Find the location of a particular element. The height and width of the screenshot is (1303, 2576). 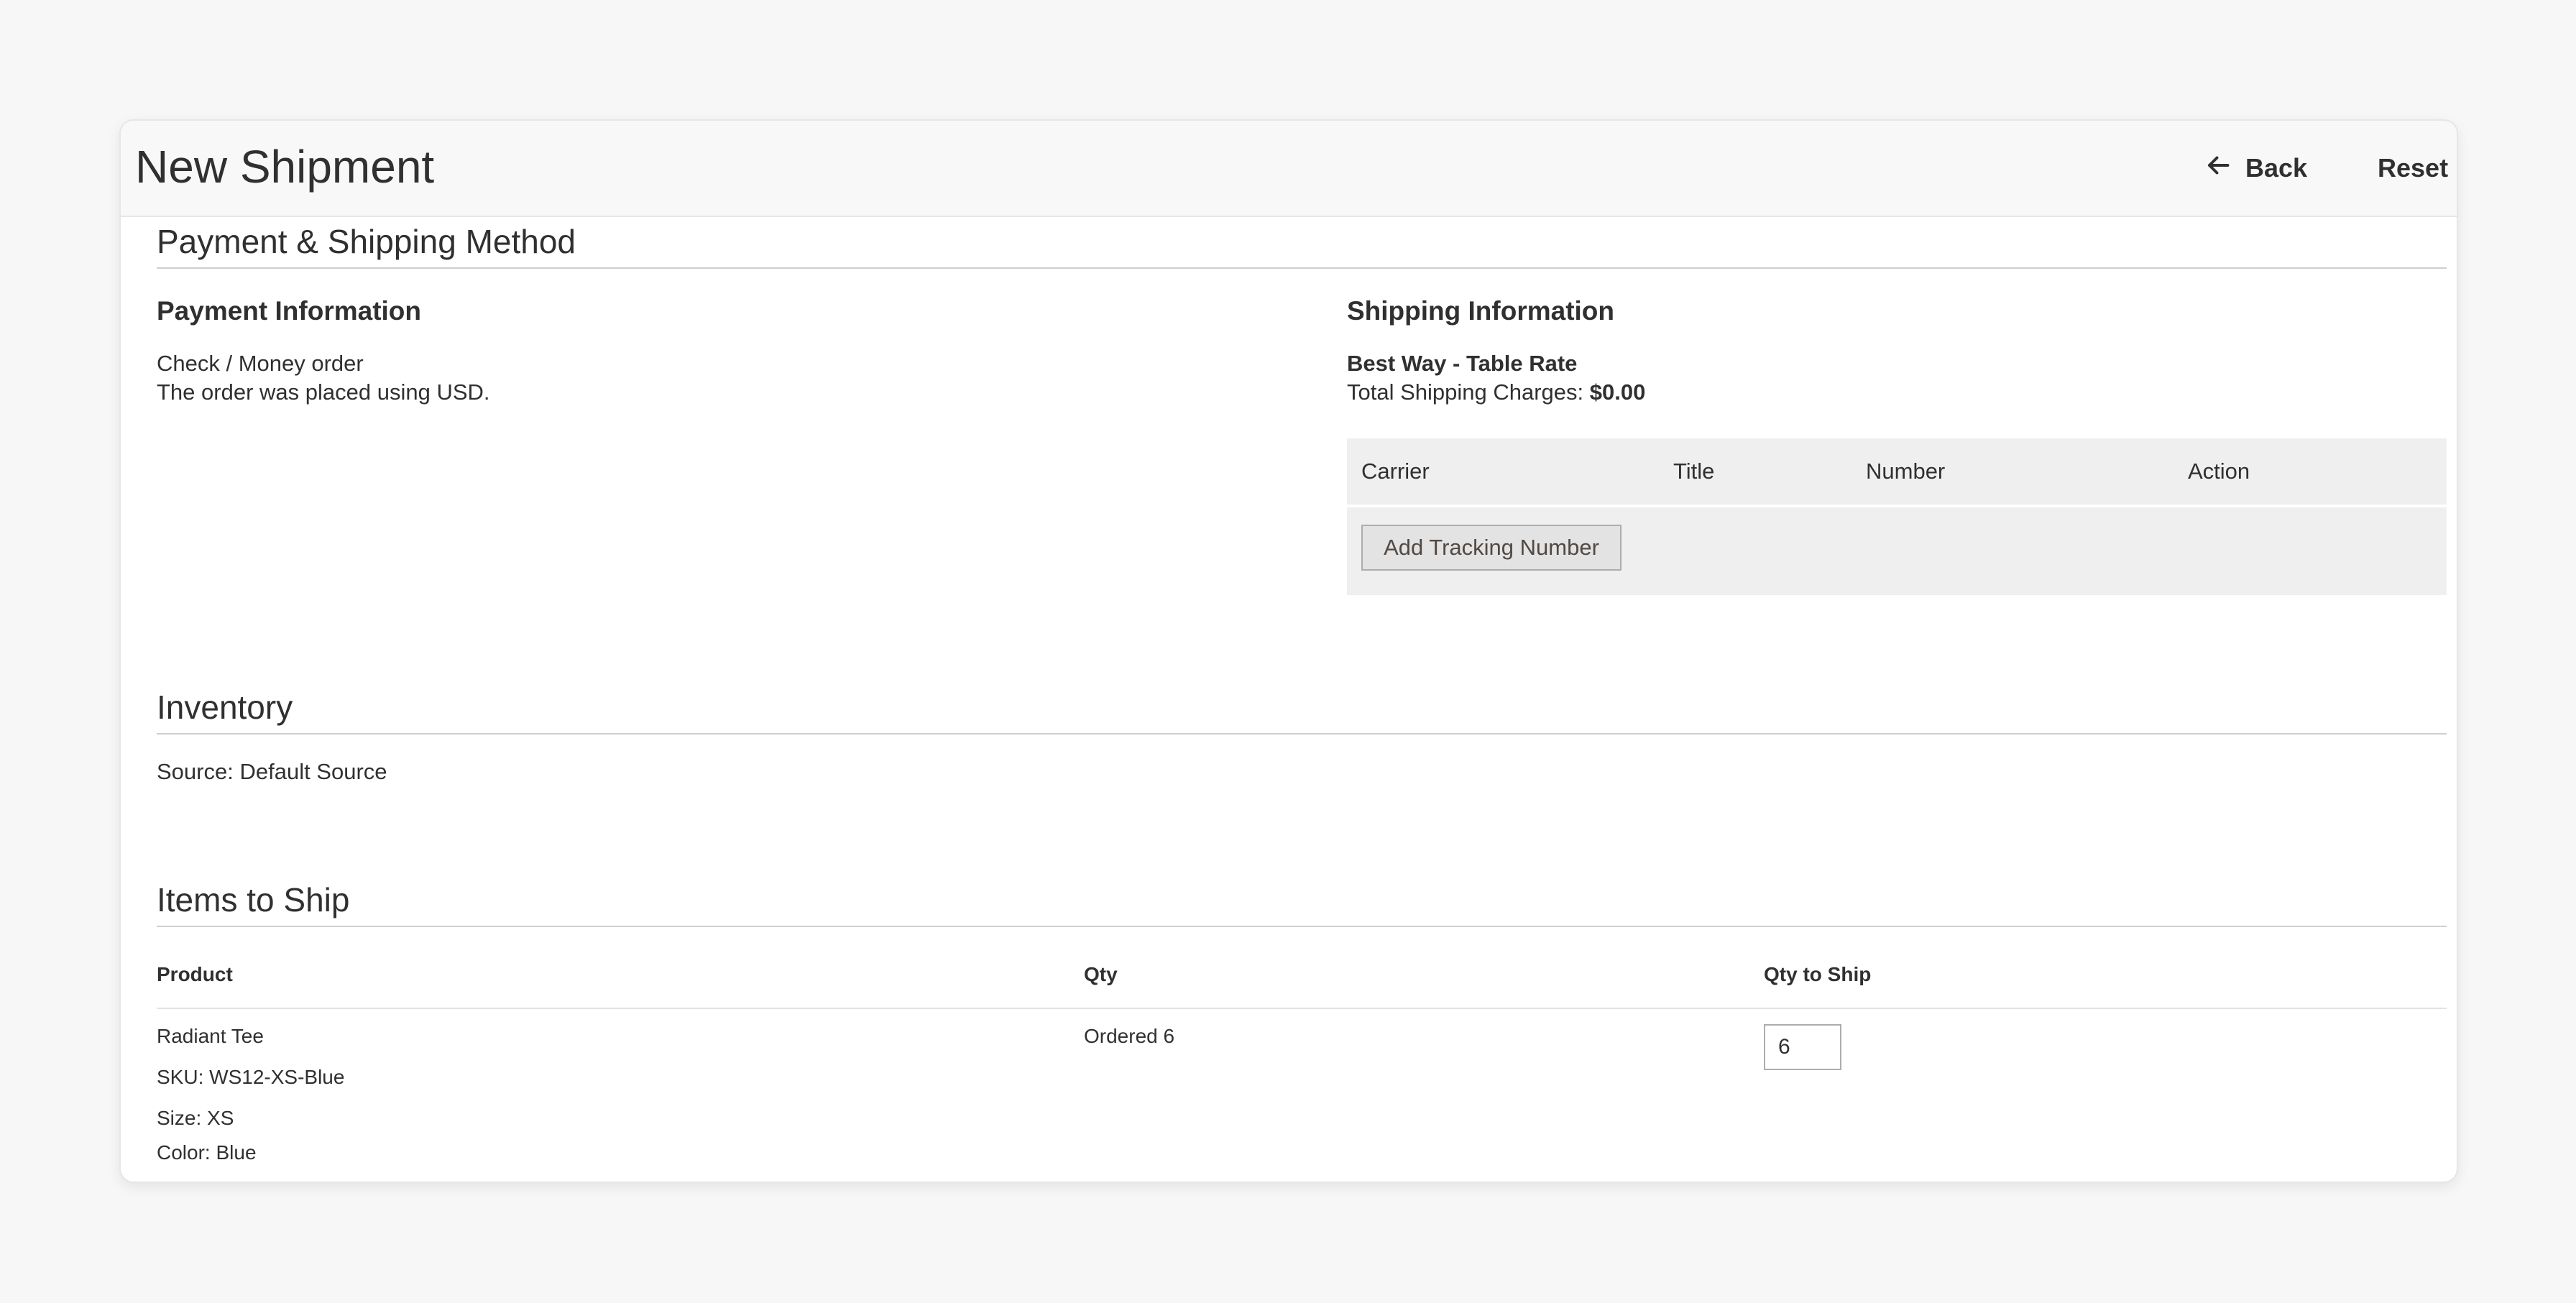

product-size-label: Size: is located at coordinates (179, 1118).